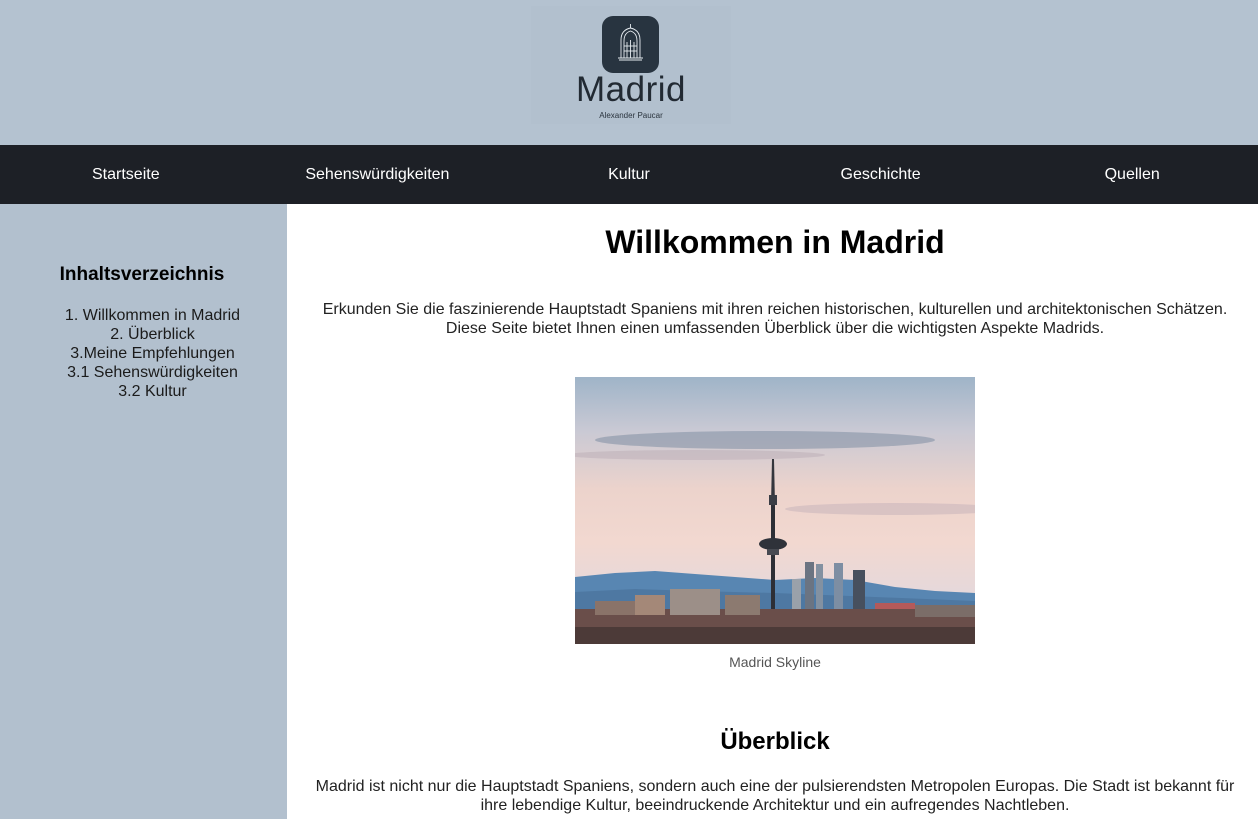 The width and height of the screenshot is (1258, 819). I want to click on overview-title: Überblick, so click(775, 741).